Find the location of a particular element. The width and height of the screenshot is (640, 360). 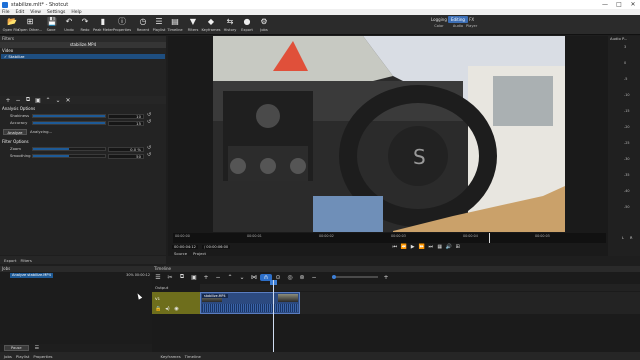

job-name: Analyze stabilize.MP4 is located at coordinates (31, 275).